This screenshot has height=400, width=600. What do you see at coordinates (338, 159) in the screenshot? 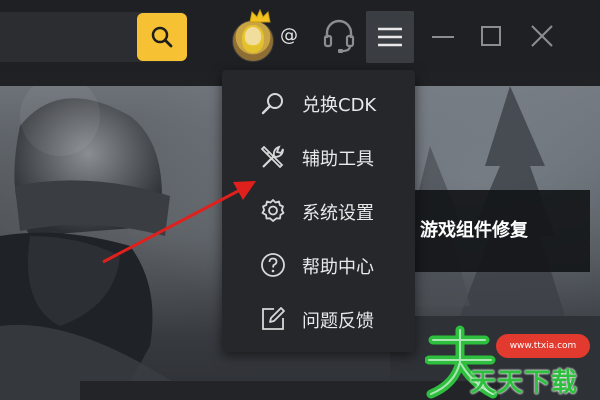
I see `menu-item-label: 辅助工具` at bounding box center [338, 159].